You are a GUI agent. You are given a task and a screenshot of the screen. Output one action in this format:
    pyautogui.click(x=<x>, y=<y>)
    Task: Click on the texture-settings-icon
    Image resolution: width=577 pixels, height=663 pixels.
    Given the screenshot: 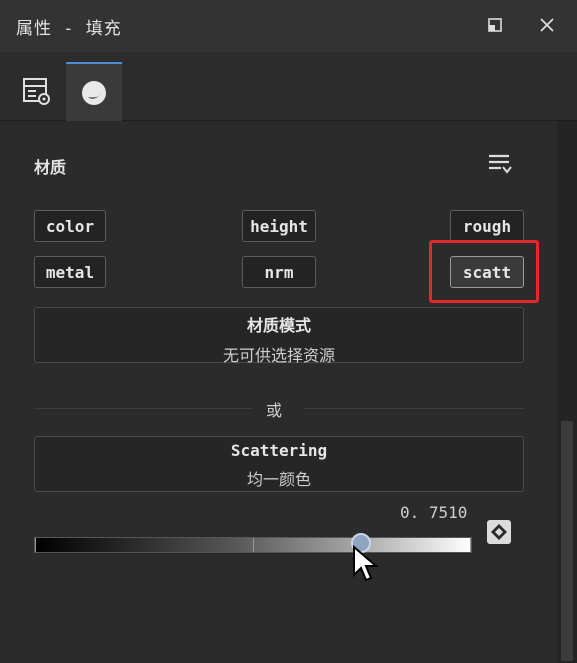 What is the action you would take?
    pyautogui.click(x=36, y=91)
    